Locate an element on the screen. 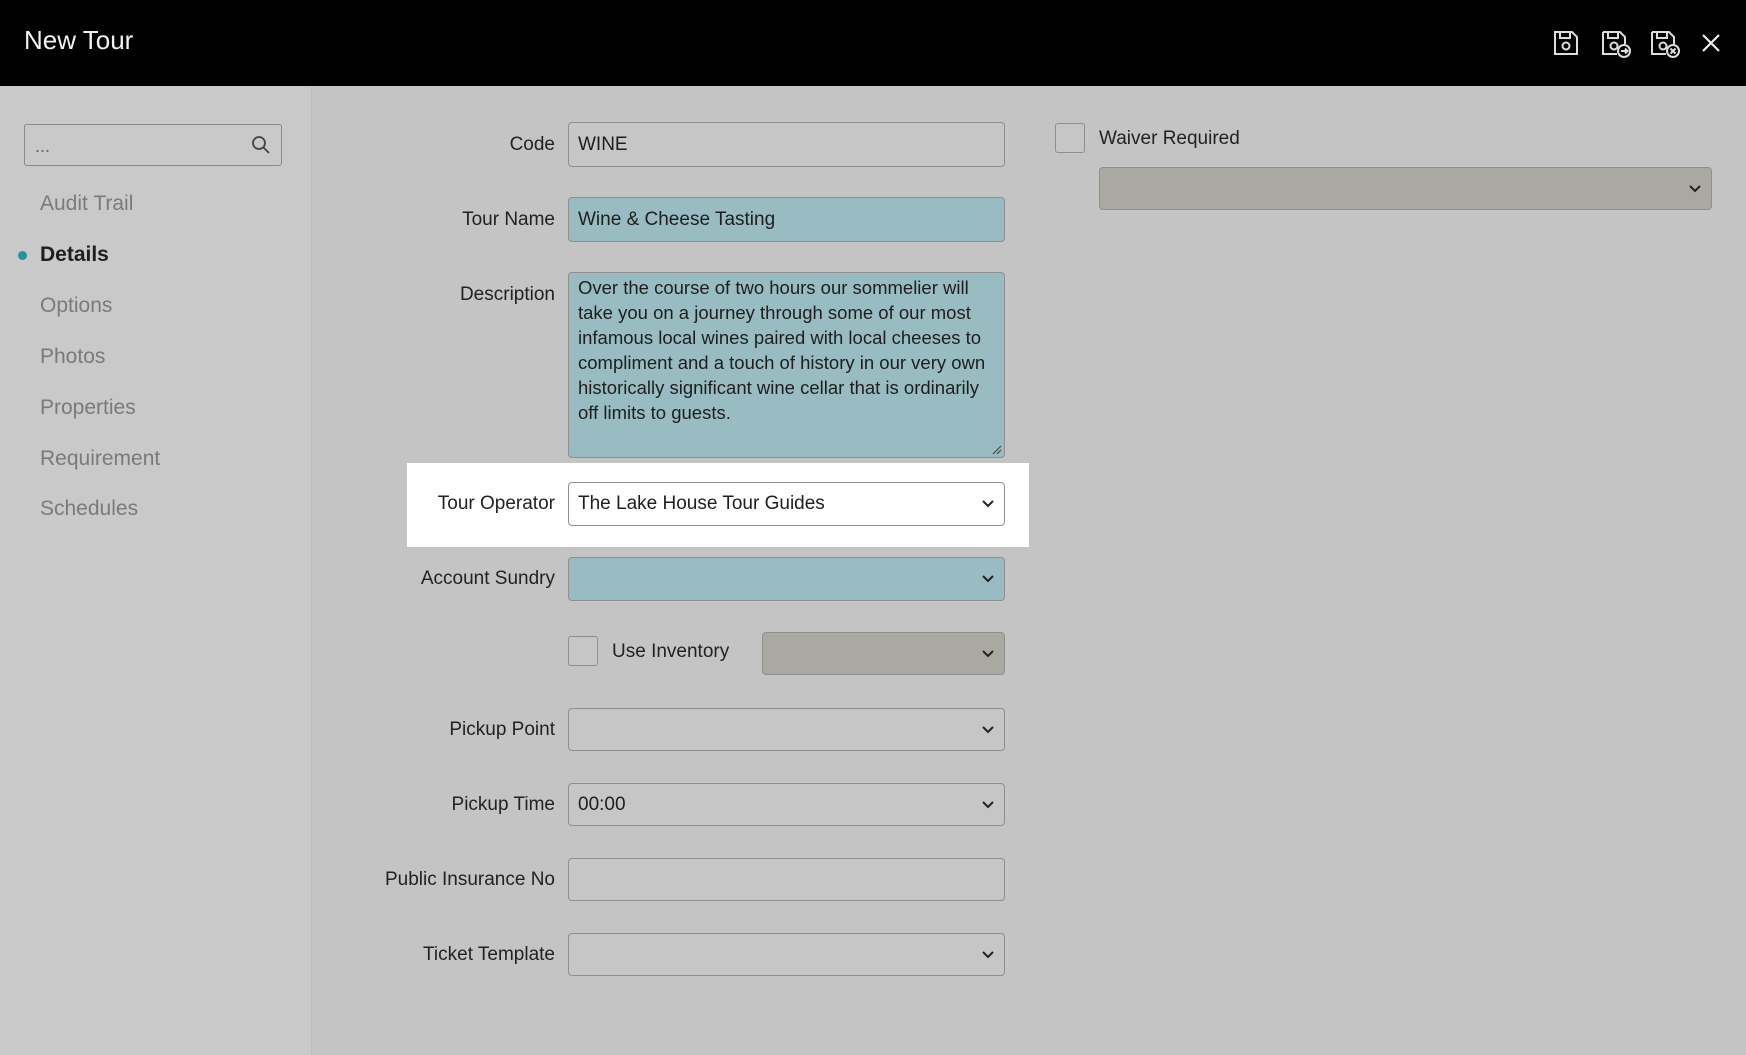  sidebar-item-photos: Photos is located at coordinates (72, 357).